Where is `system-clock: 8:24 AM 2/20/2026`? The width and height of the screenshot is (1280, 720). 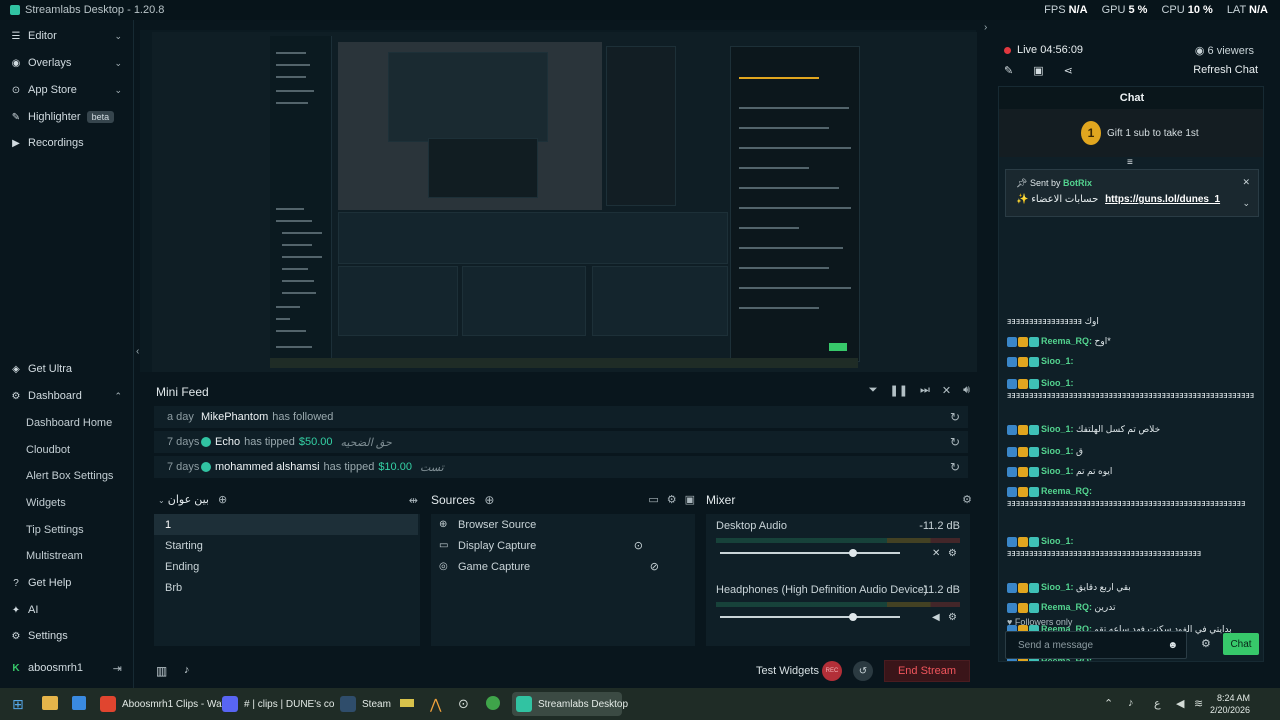
system-clock: 8:24 AM 2/20/2026 is located at coordinates (1230, 704).